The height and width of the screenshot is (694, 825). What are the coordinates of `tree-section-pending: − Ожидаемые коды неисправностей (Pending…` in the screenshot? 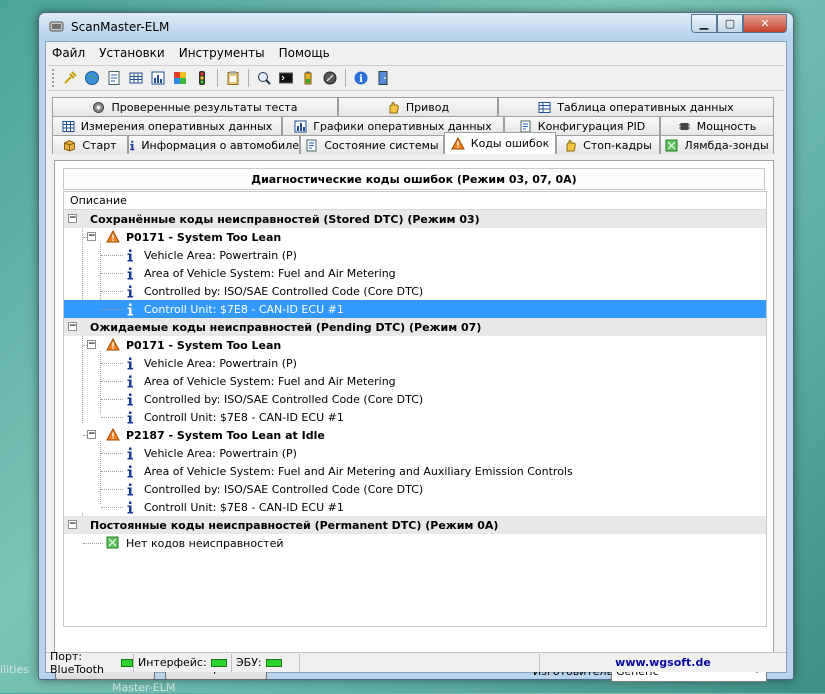 It's located at (415, 327).